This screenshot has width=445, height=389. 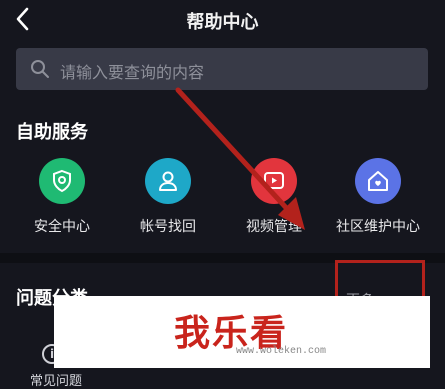 What do you see at coordinates (52, 132) in the screenshot?
I see `section-title-self-service: 自助服务` at bounding box center [52, 132].